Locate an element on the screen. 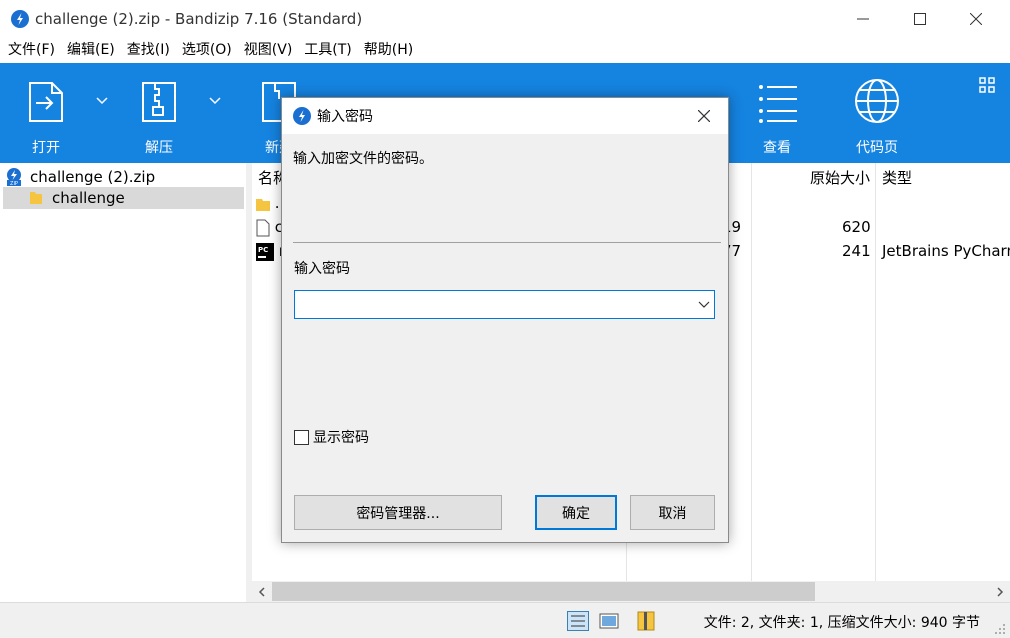  maximize-button is located at coordinates (920, 19).